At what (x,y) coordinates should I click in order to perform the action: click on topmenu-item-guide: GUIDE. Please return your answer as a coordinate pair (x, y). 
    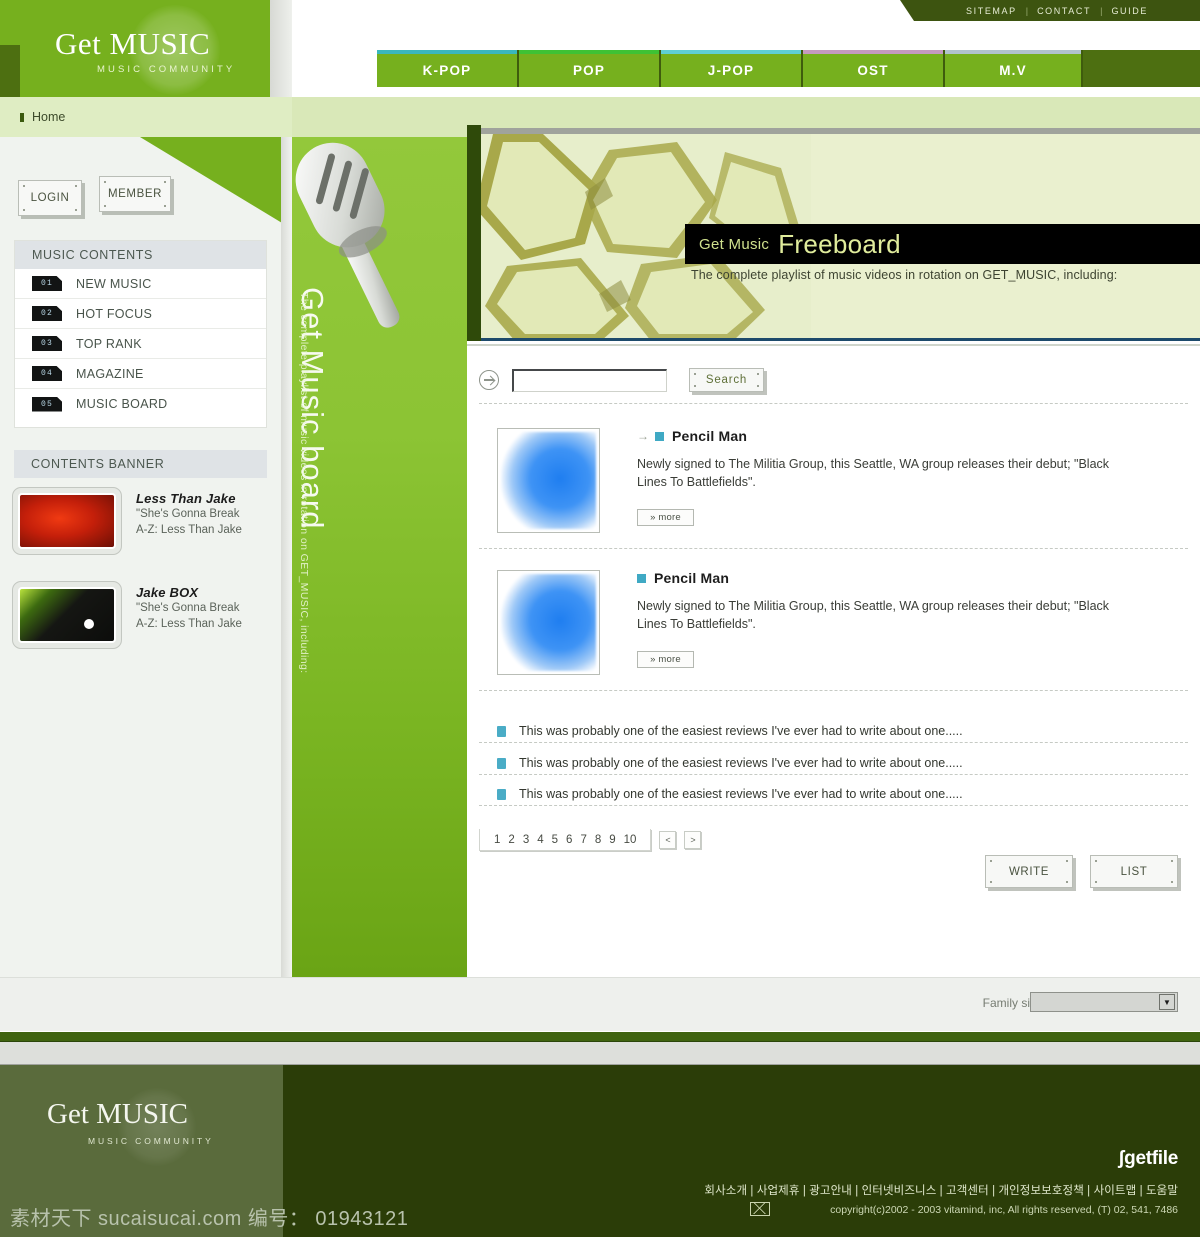
    Looking at the image, I should click on (1129, 11).